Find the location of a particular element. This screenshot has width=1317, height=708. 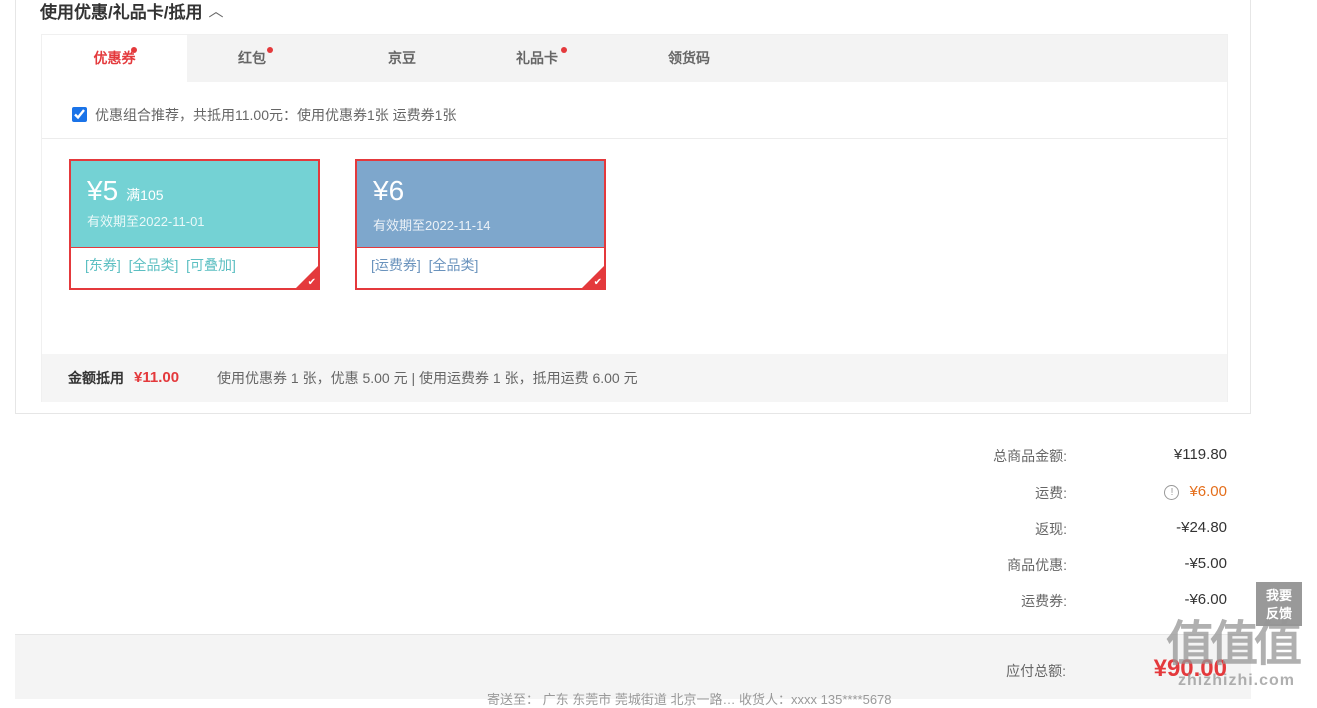

section-title: 使用优惠/礼品卡/抵用 ︿ is located at coordinates (131, 11).